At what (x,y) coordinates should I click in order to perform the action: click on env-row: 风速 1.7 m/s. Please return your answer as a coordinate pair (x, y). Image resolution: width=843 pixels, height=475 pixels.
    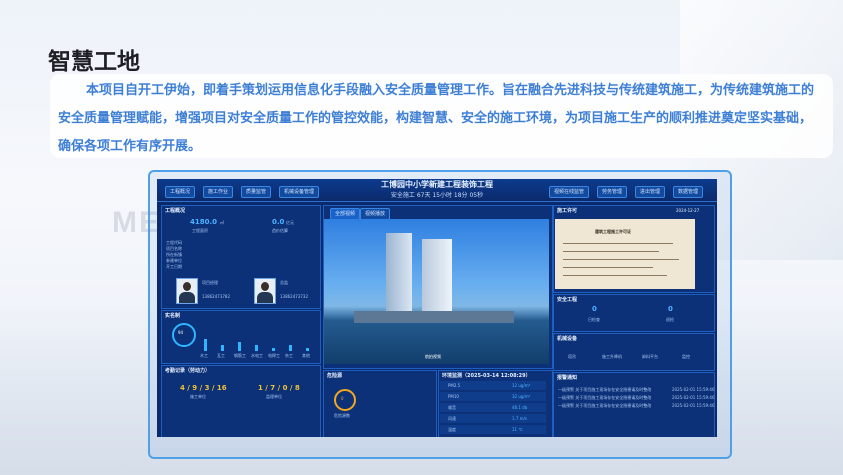
    Looking at the image, I should click on (493, 418).